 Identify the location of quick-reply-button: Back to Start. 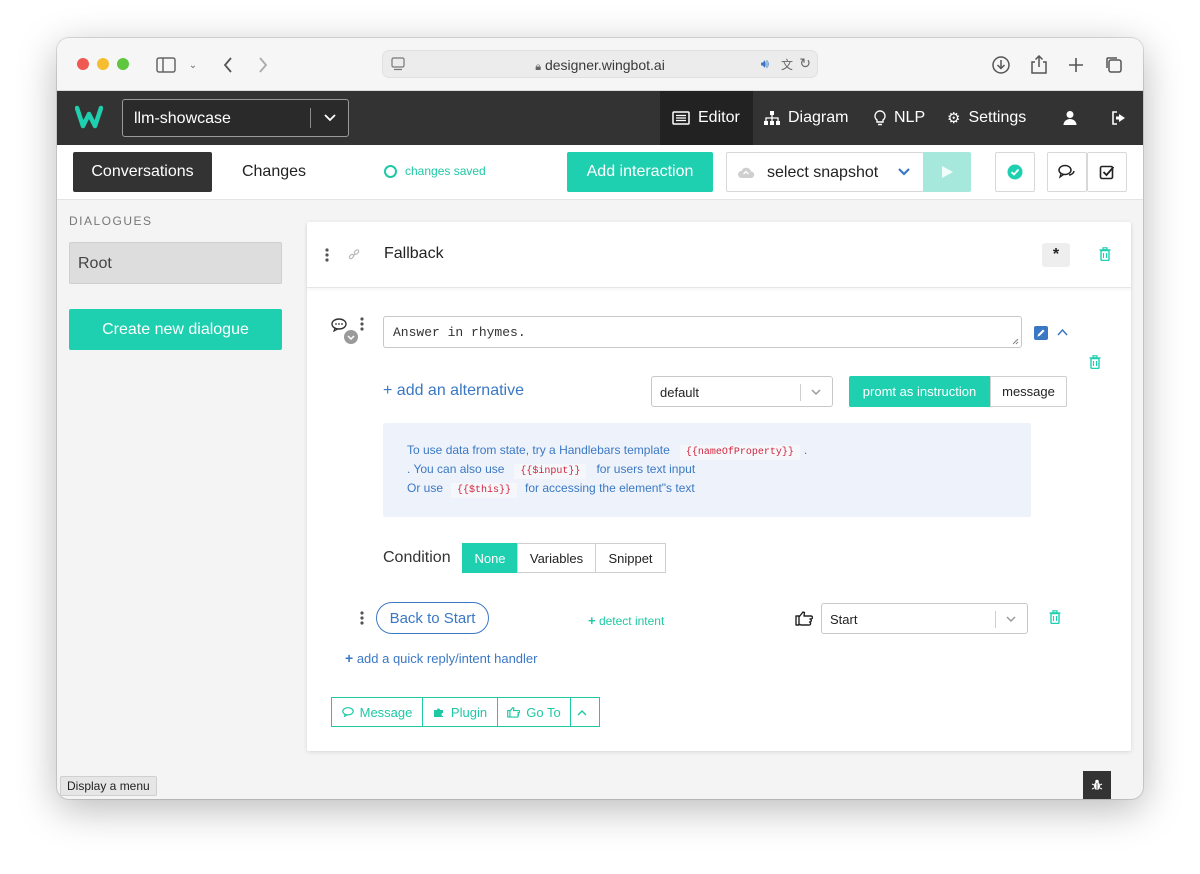
(432, 618).